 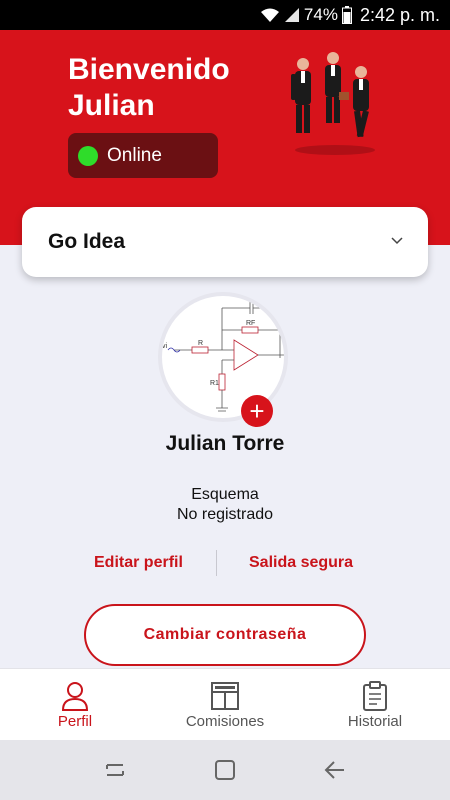 What do you see at coordinates (375, 721) in the screenshot?
I see `nav-label-historial: Historial` at bounding box center [375, 721].